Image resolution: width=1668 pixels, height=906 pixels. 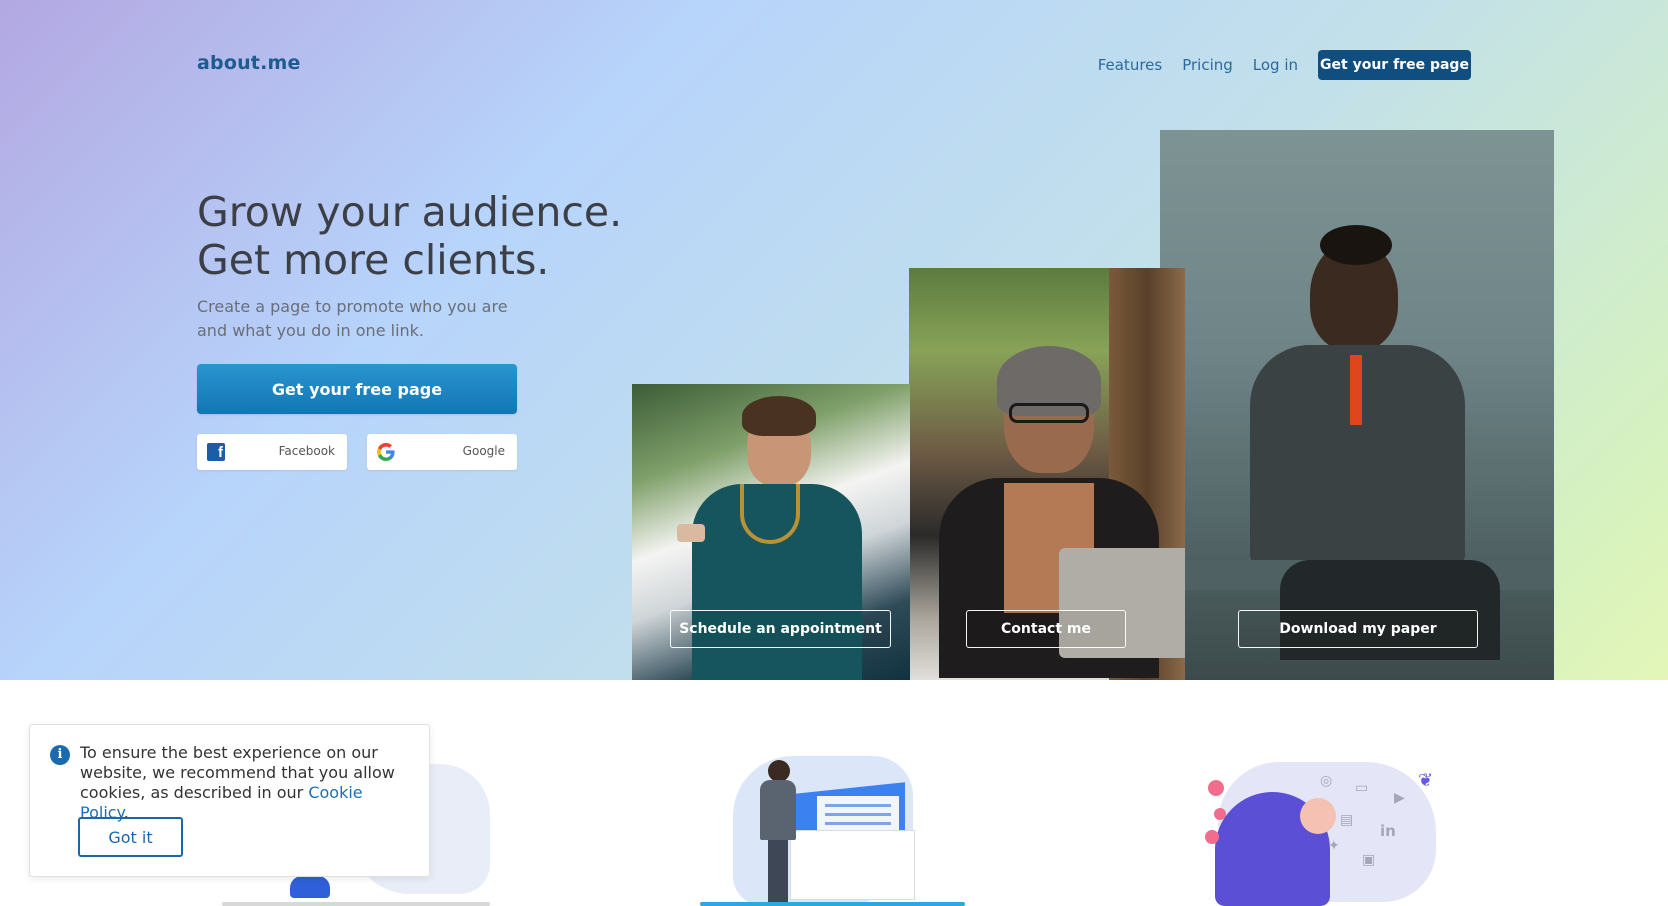 I want to click on facebook-outline-icon: ▣, so click(x=1369, y=860).